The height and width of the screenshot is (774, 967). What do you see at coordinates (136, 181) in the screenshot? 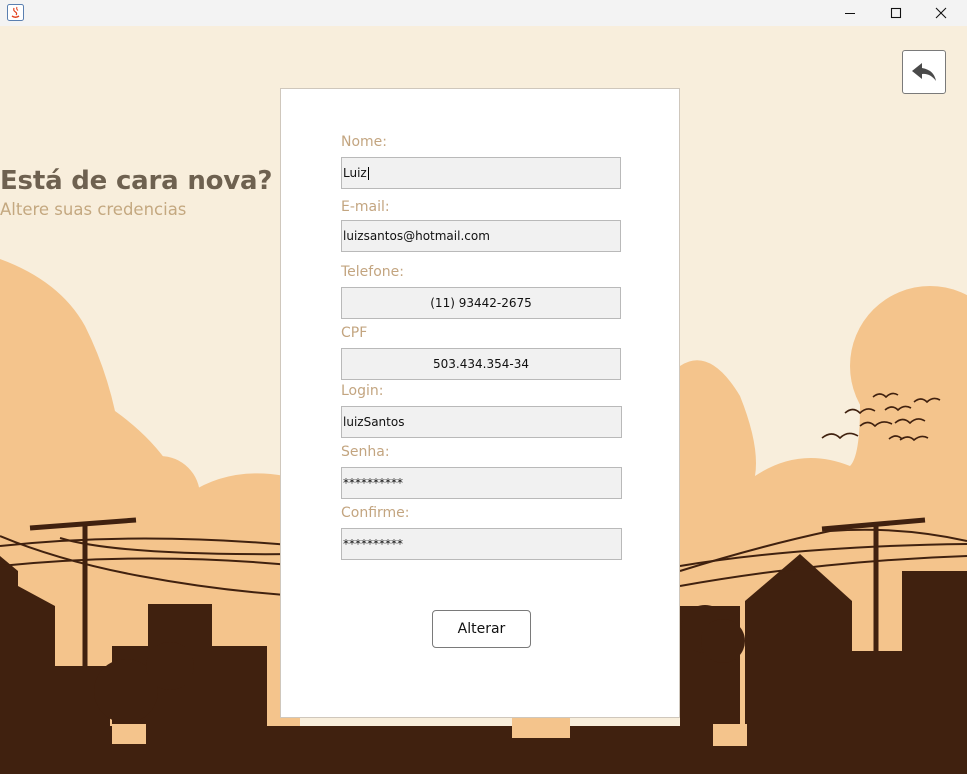
I see `page-title: Está de cara nova?` at bounding box center [136, 181].